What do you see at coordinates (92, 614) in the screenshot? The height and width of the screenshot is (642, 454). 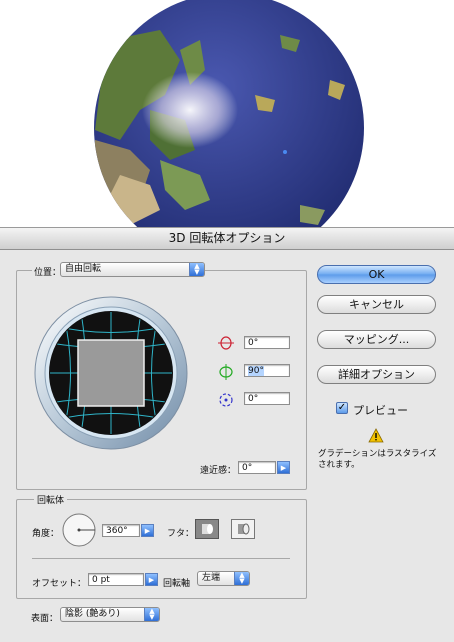 I see `surface-popup-value: 陰影 (艶あり)` at bounding box center [92, 614].